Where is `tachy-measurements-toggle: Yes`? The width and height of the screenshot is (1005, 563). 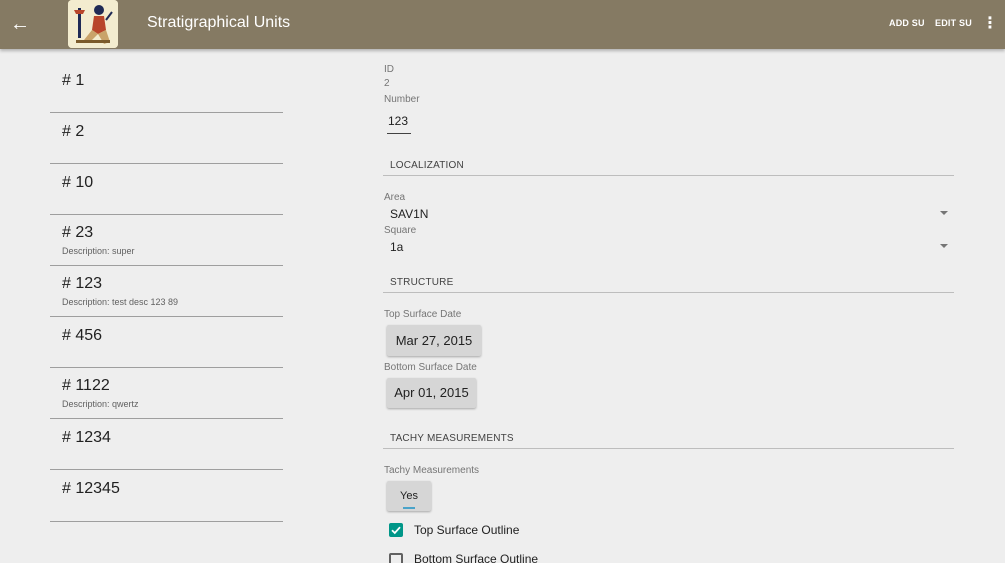
tachy-measurements-toggle: Yes is located at coordinates (409, 496).